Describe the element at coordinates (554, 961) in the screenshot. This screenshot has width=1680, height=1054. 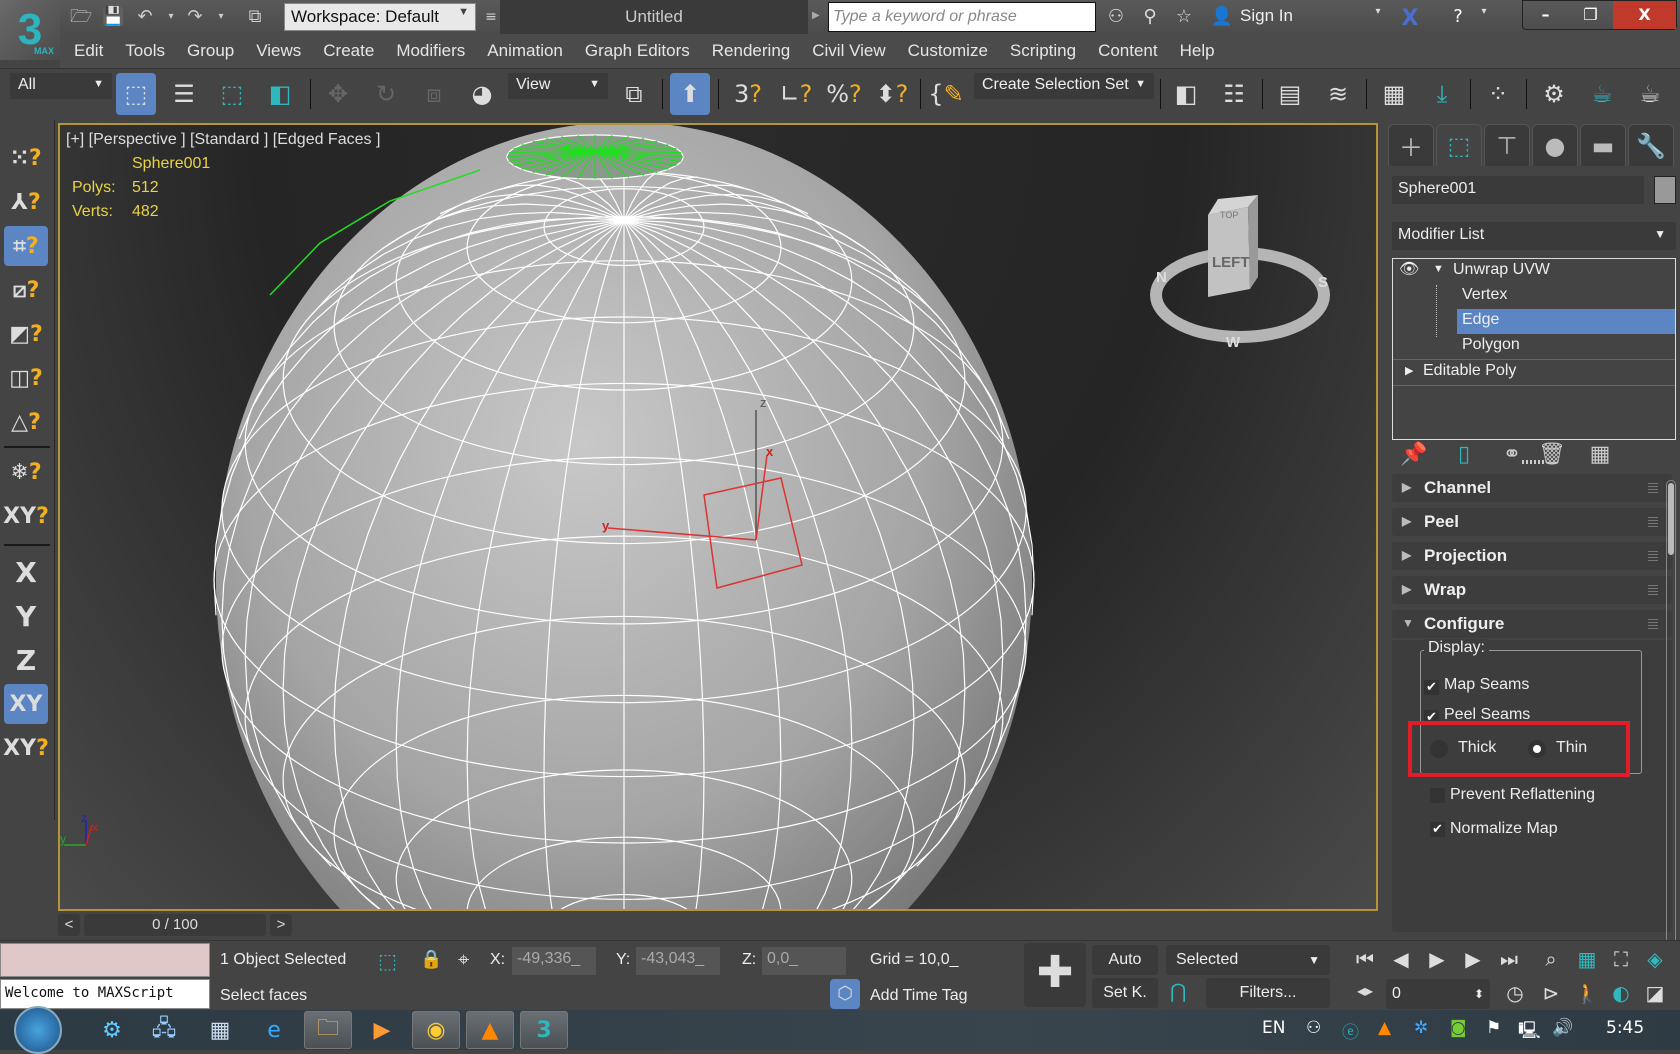
I see `x-coordinate-field: -49,336_` at that location.